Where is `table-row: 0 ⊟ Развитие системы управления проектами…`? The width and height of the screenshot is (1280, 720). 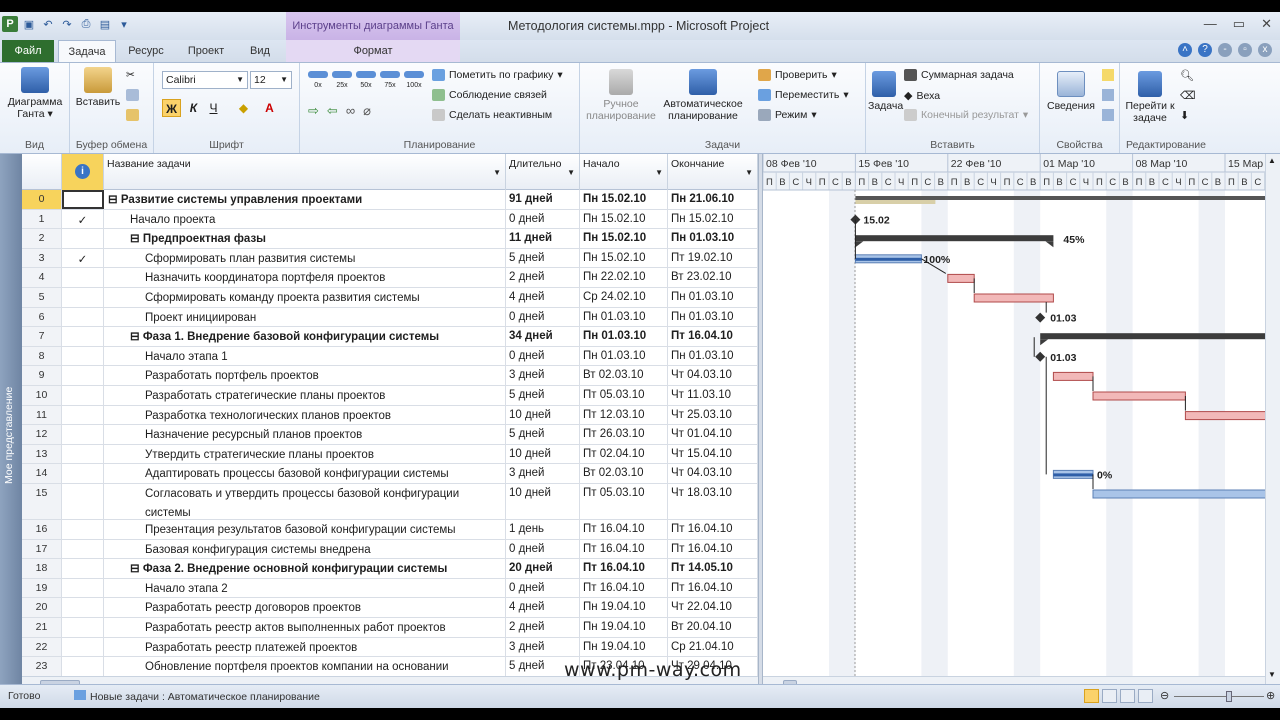
table-row: 0 ⊟ Развитие системы управления проектами… is located at coordinates (390, 200).